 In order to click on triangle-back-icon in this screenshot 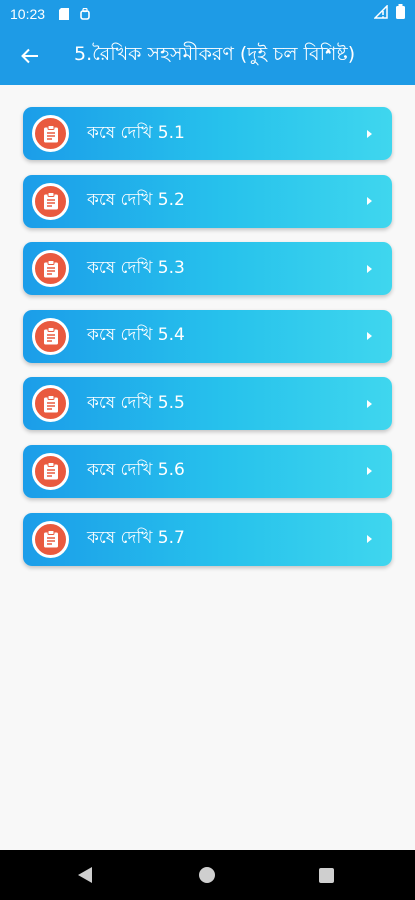, I will do `click(85, 875)`.